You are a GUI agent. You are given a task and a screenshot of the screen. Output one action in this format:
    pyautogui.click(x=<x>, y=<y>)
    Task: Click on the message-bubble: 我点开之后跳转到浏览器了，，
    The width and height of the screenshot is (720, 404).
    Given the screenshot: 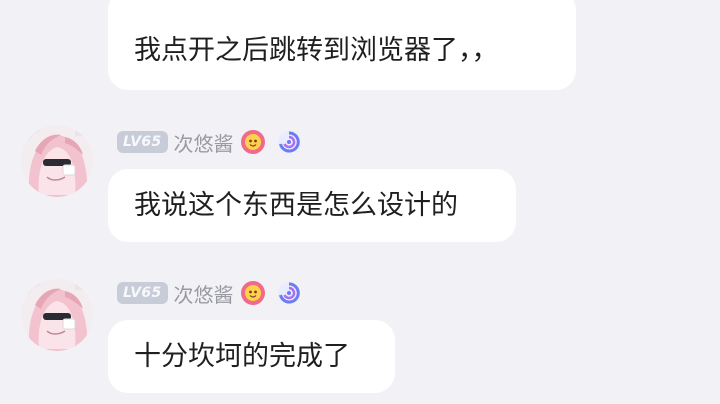 What is the action you would take?
    pyautogui.click(x=342, y=45)
    